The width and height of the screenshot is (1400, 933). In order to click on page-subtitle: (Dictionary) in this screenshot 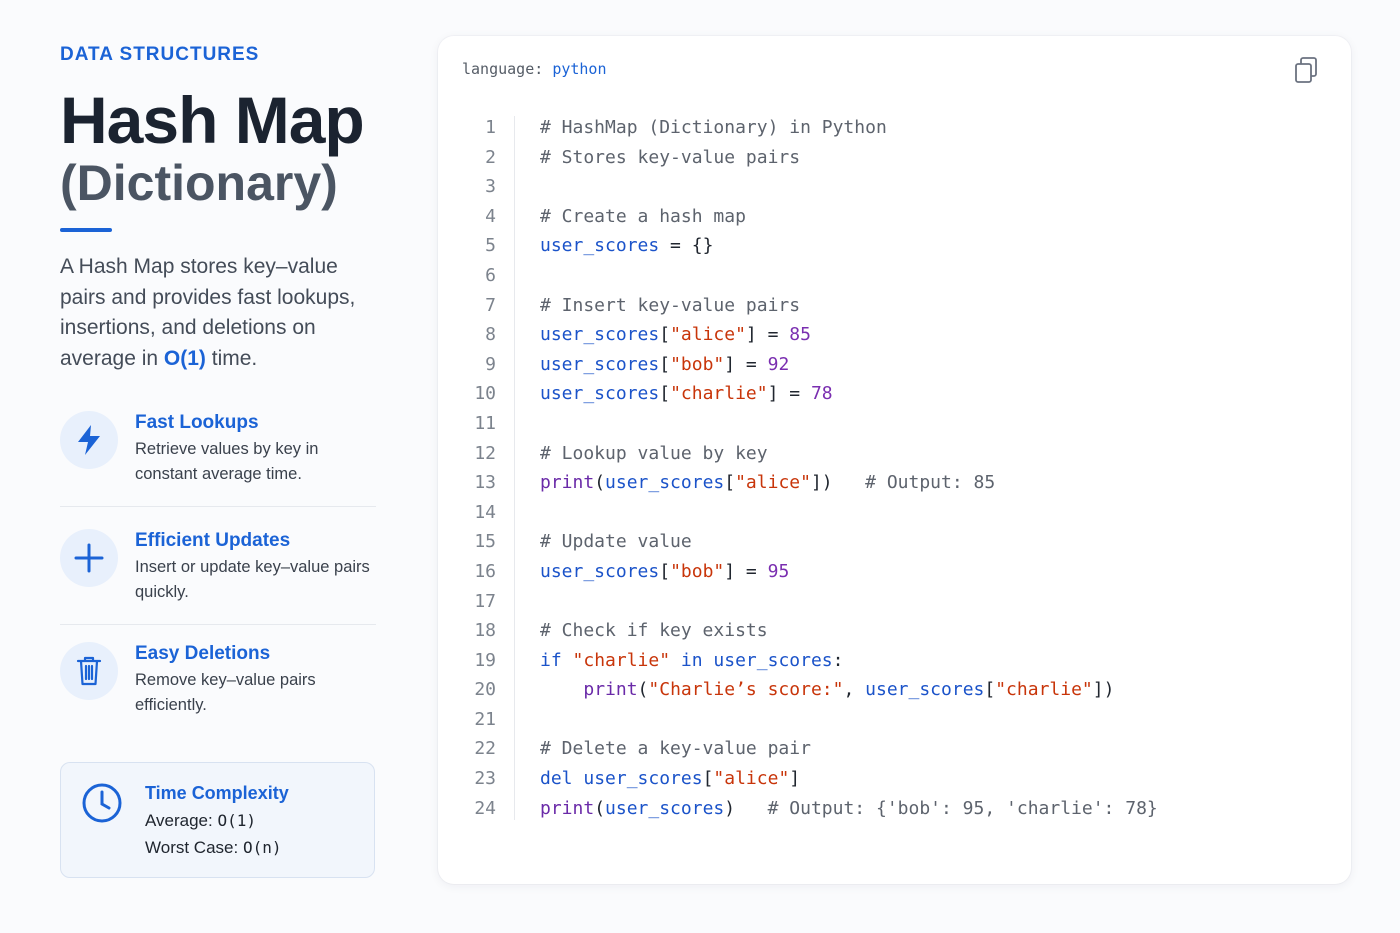, I will do `click(199, 183)`.